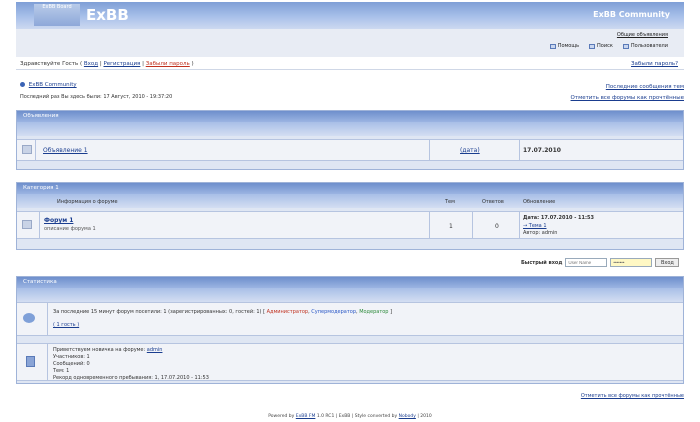 This screenshot has width=700, height=422. I want to click on lost-password-link: Забыли пароль, so click(168, 64).